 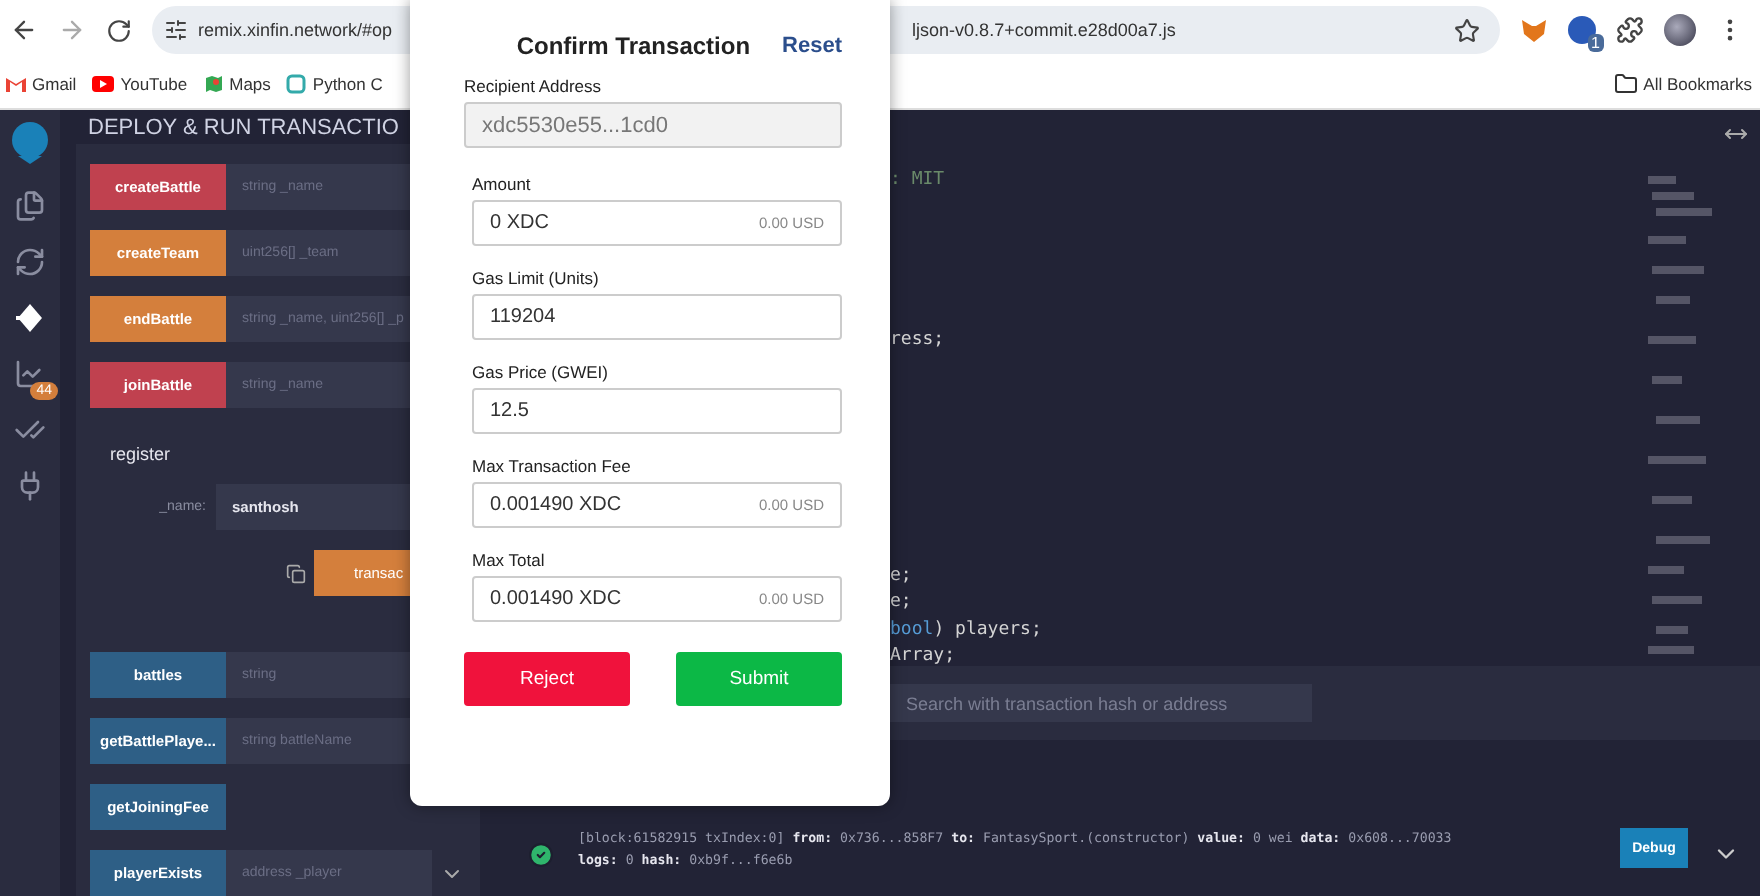 I want to click on back-icon, so click(x=24, y=30).